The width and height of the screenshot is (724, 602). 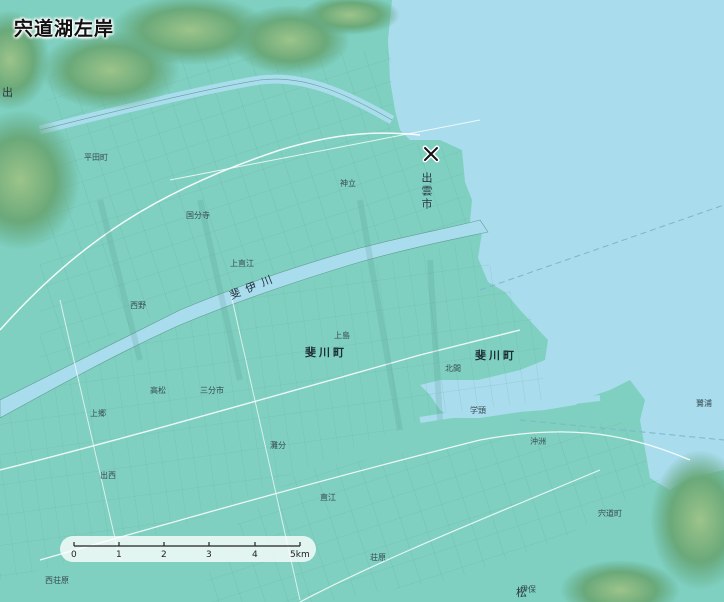 I want to click on label-kokubu: 国分寺, so click(x=198, y=215).